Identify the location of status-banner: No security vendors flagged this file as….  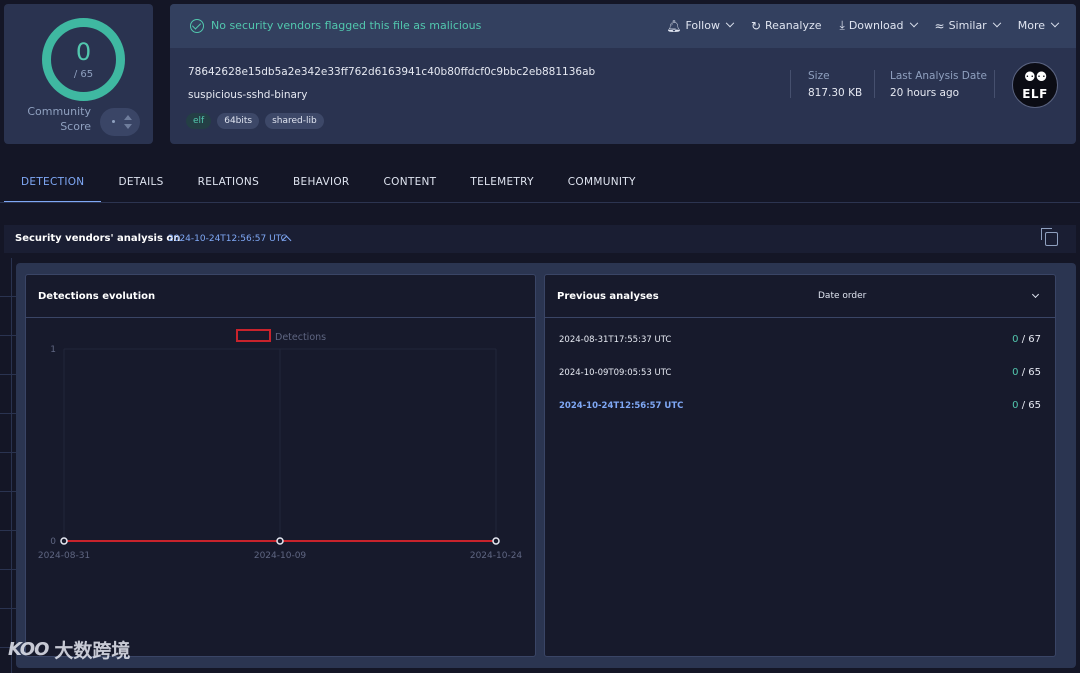
(623, 26).